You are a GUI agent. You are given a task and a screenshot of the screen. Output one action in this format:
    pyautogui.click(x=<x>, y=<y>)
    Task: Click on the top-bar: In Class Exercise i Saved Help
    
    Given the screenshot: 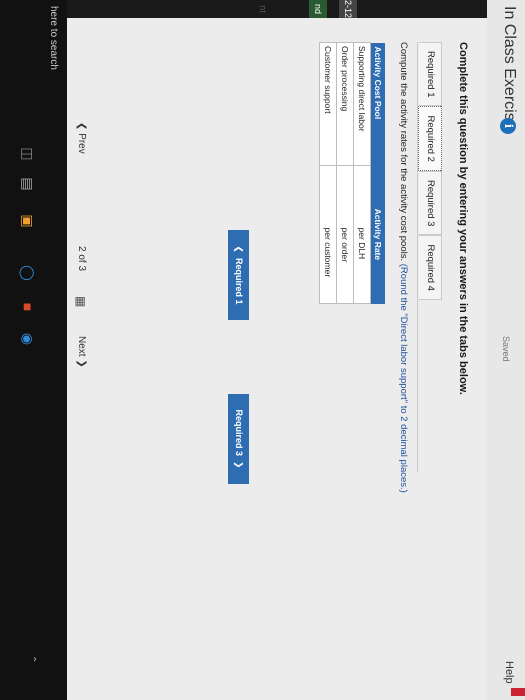 What is the action you would take?
    pyautogui.click(x=506, y=350)
    